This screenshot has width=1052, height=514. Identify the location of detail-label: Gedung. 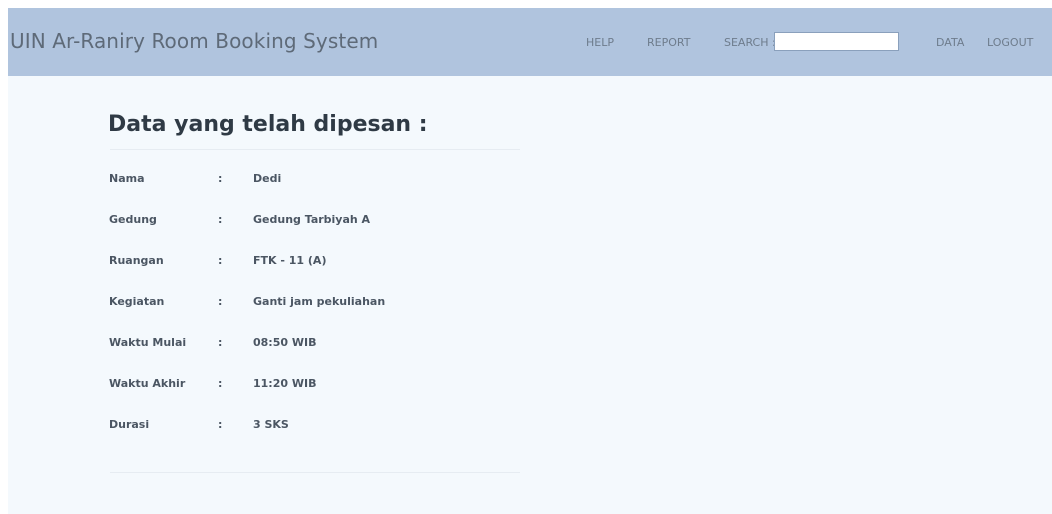
(133, 219).